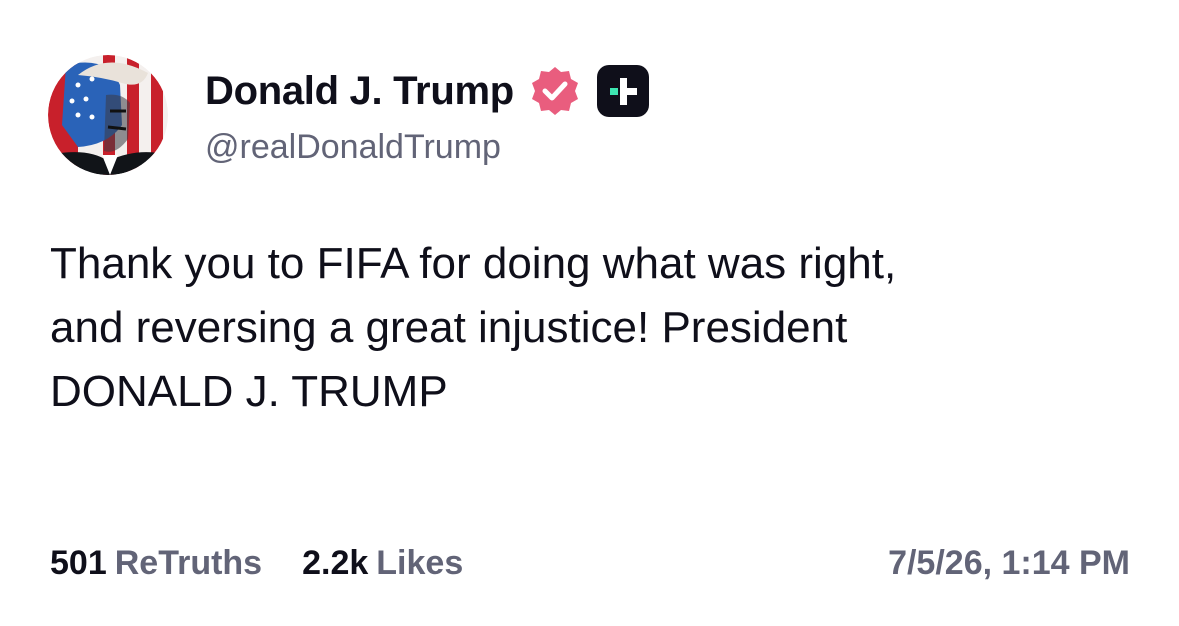 This screenshot has height=626, width=1179. What do you see at coordinates (78, 562) in the screenshot?
I see `retruths-count: 501` at bounding box center [78, 562].